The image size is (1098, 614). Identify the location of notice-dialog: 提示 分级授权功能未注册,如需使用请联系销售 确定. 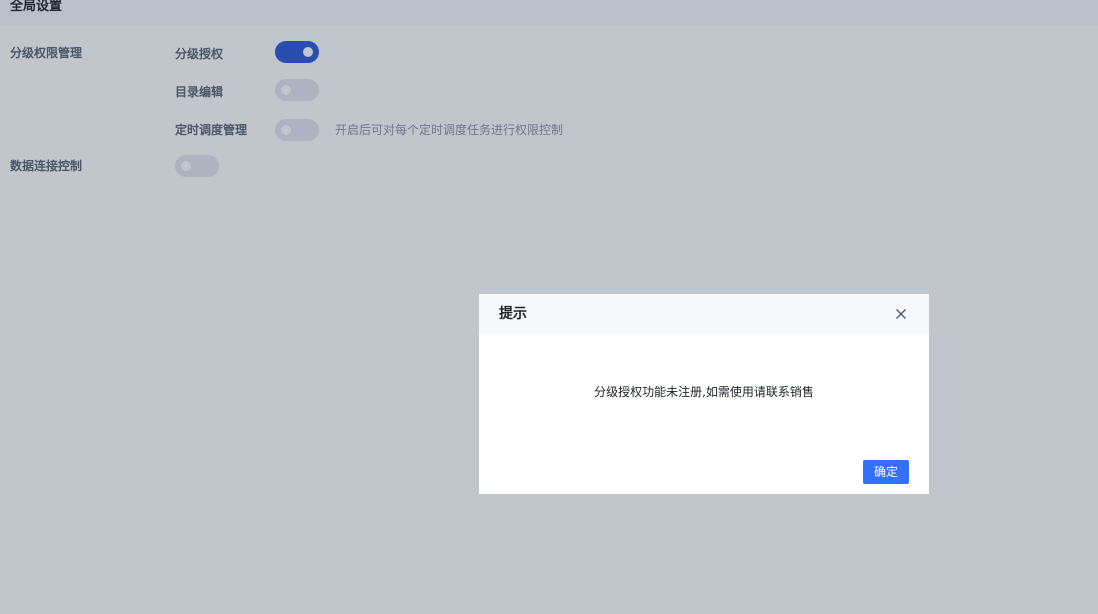
(704, 394).